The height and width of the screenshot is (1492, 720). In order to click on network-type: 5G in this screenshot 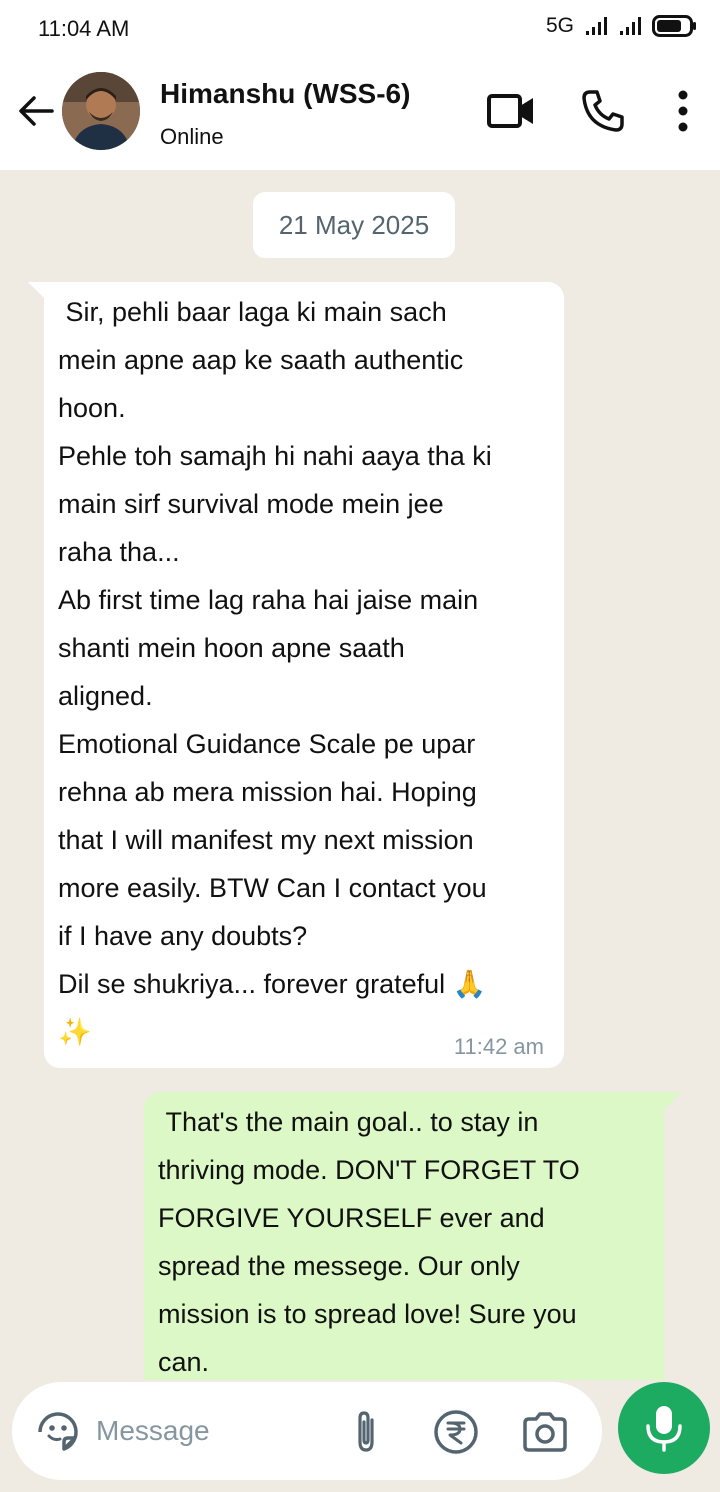, I will do `click(559, 25)`.